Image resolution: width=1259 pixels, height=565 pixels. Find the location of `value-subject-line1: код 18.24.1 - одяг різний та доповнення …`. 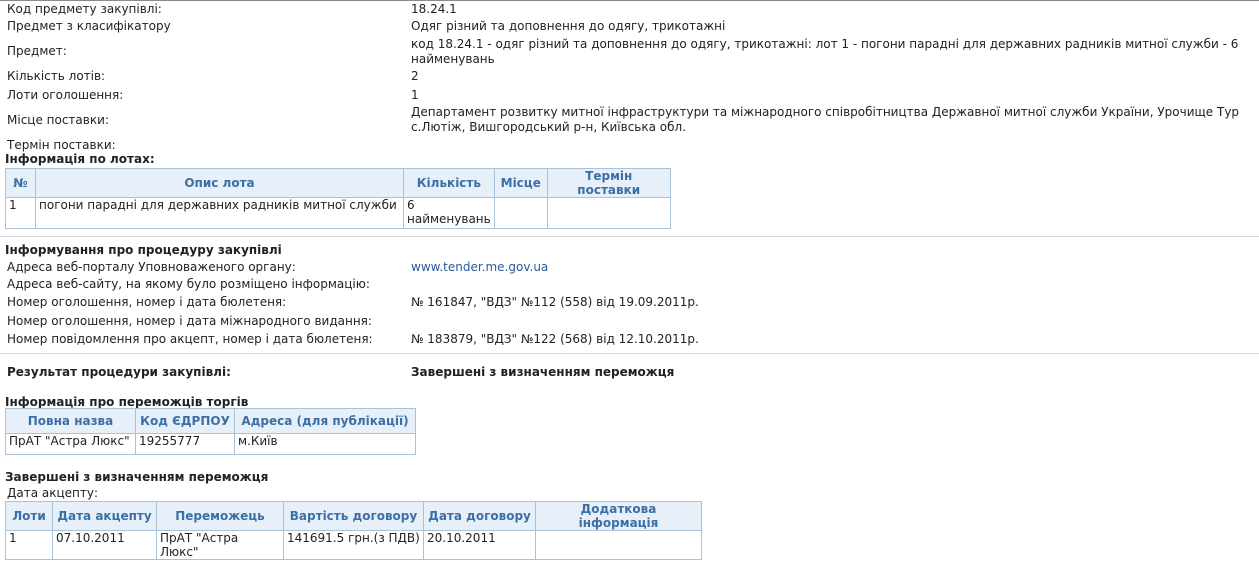

value-subject-line1: код 18.24.1 - одяг різний та доповнення … is located at coordinates (825, 44).